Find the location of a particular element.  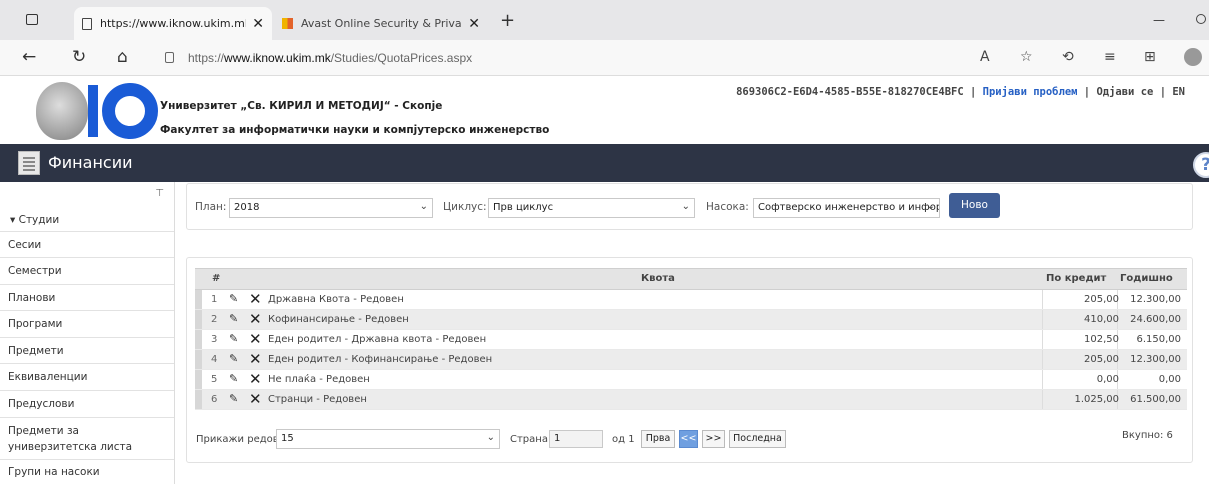

show-rows-label: Прикажи редови: is located at coordinates (242, 439).